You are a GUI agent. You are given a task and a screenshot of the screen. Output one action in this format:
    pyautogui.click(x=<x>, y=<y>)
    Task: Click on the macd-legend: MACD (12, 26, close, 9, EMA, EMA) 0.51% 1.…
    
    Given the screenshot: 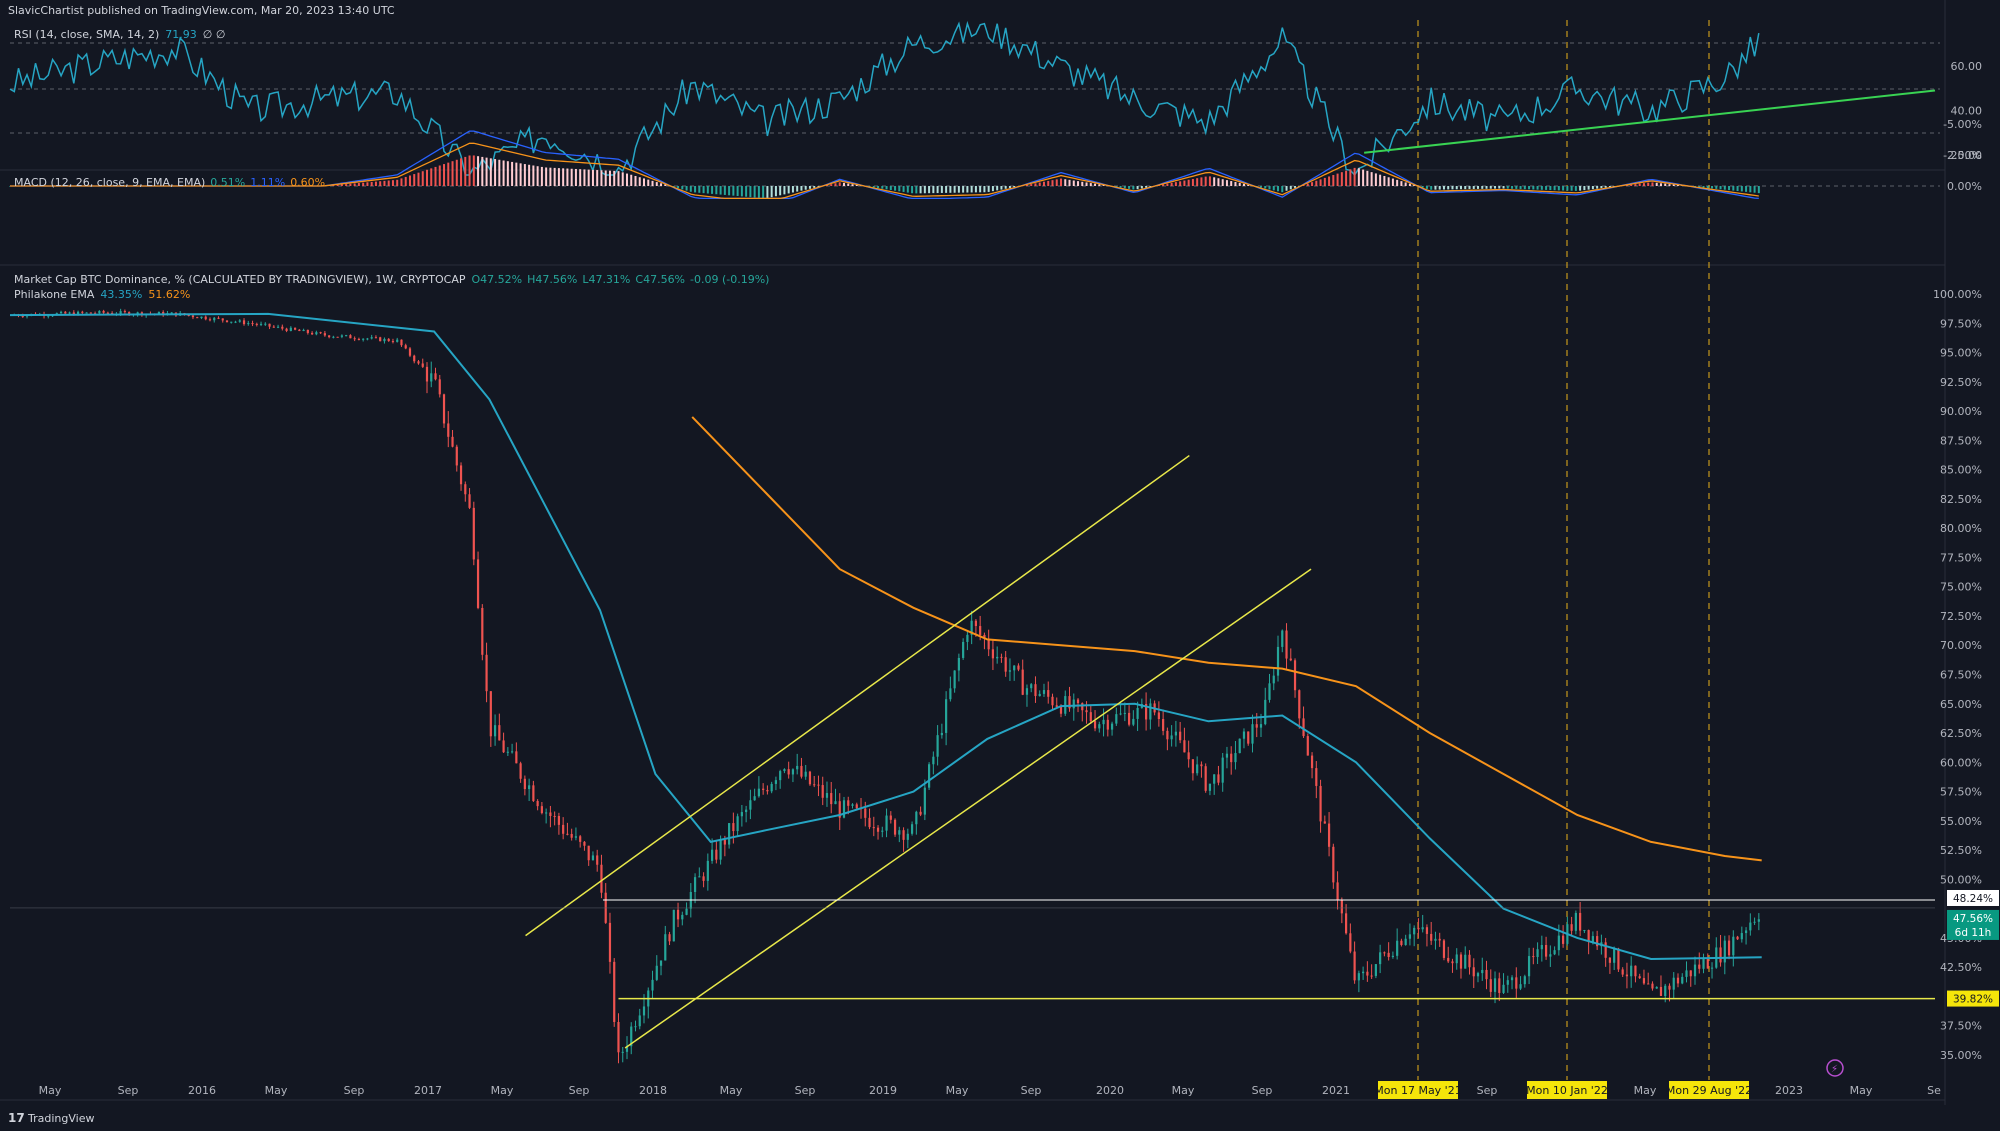 What is the action you would take?
    pyautogui.click(x=169, y=182)
    